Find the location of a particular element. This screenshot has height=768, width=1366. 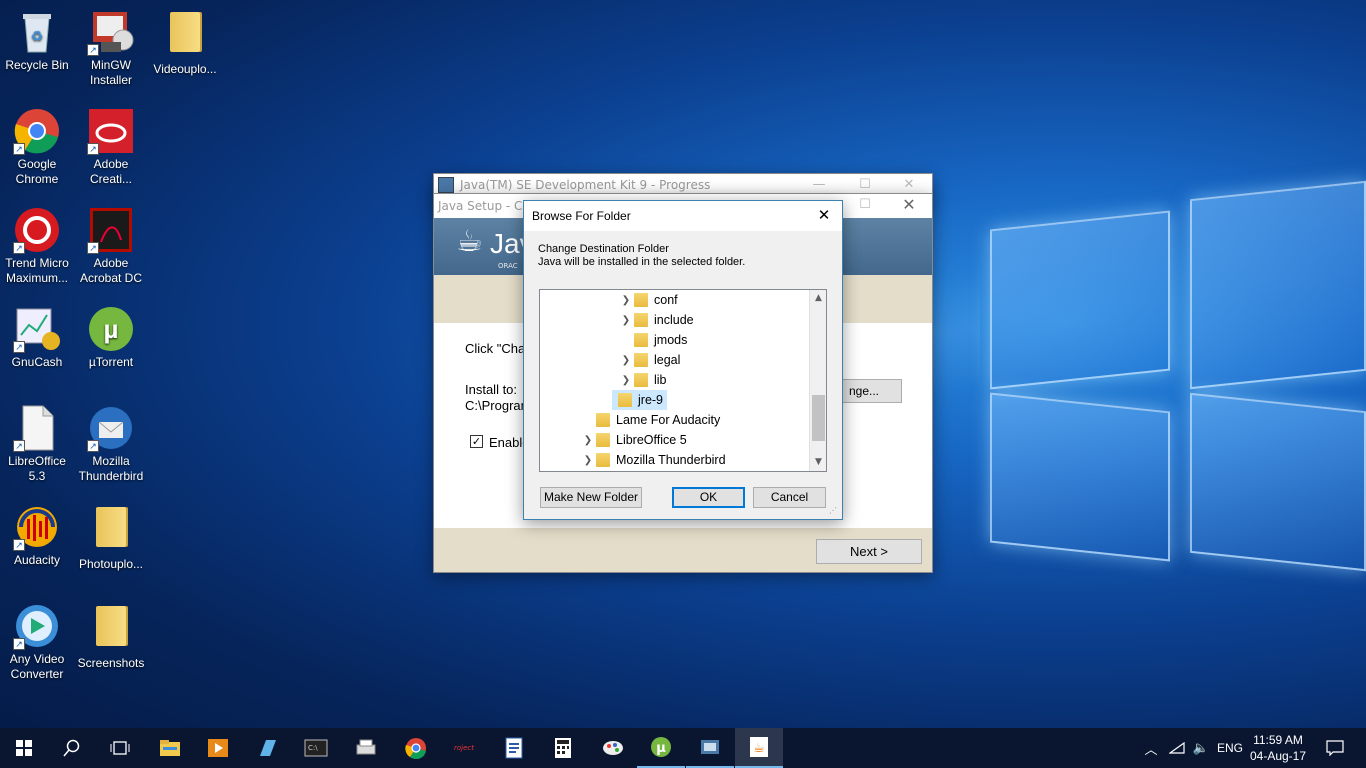

taskbar-java-setup: ☕ is located at coordinates (759, 748).